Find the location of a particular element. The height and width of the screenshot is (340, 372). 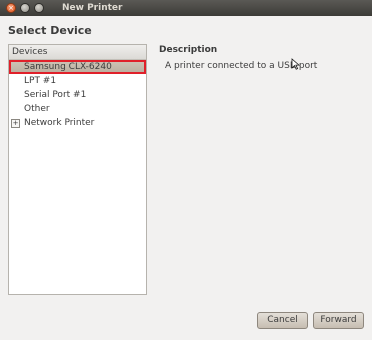

minimize-window-button is located at coordinates (25, 8).